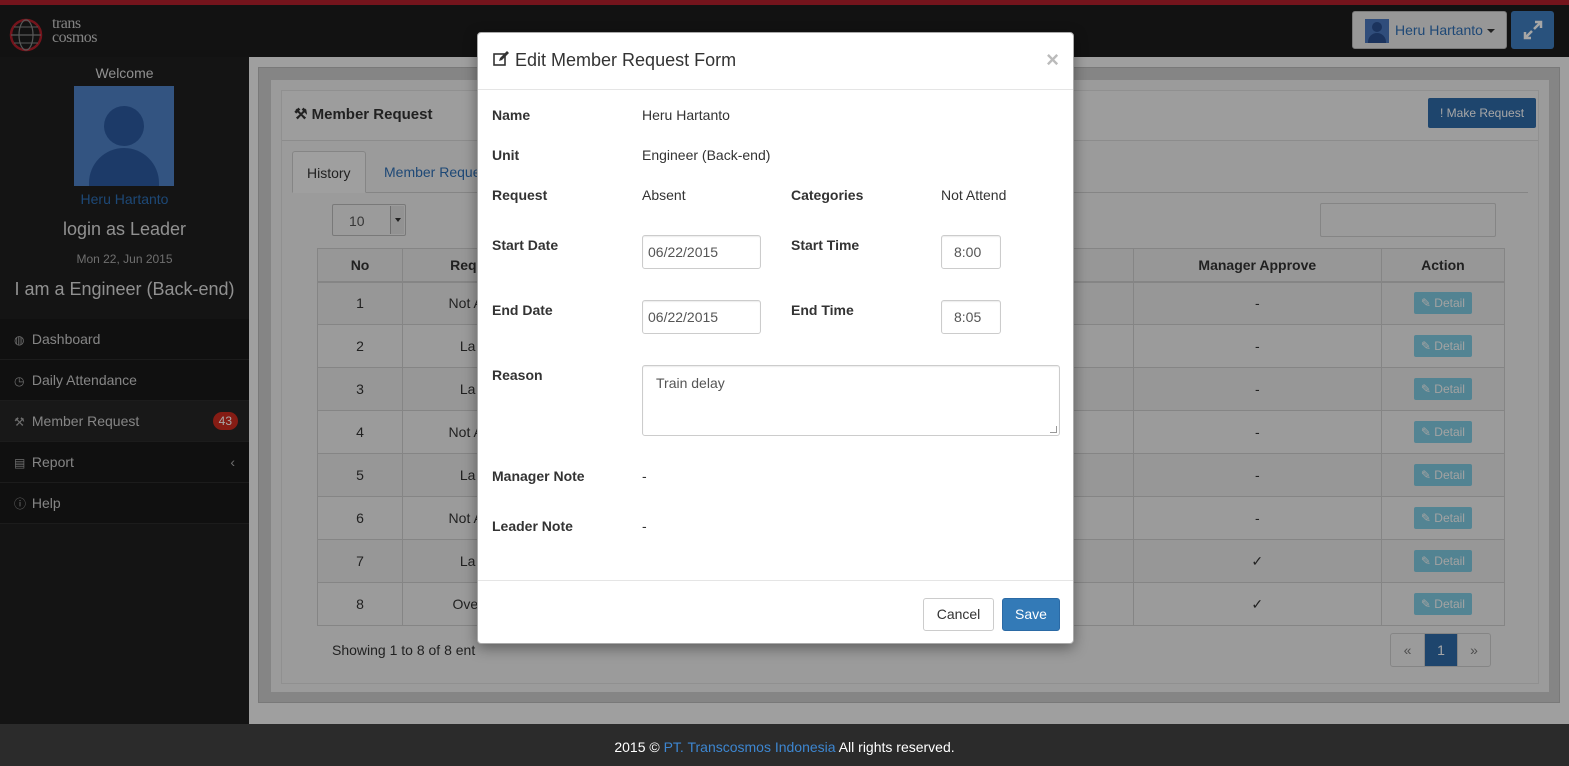  What do you see at coordinates (501, 58) in the screenshot?
I see `edit-icon` at bounding box center [501, 58].